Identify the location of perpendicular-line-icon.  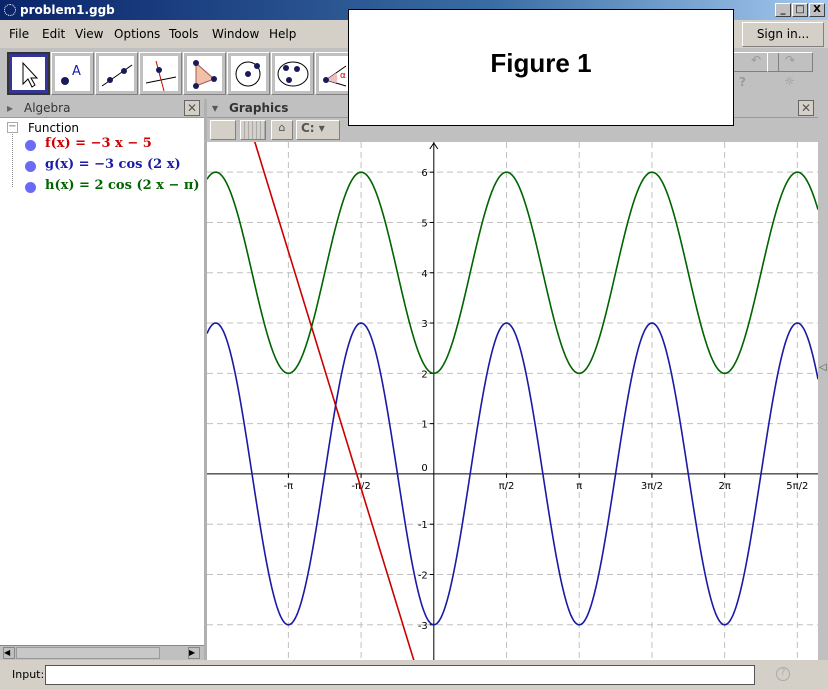
(161, 76).